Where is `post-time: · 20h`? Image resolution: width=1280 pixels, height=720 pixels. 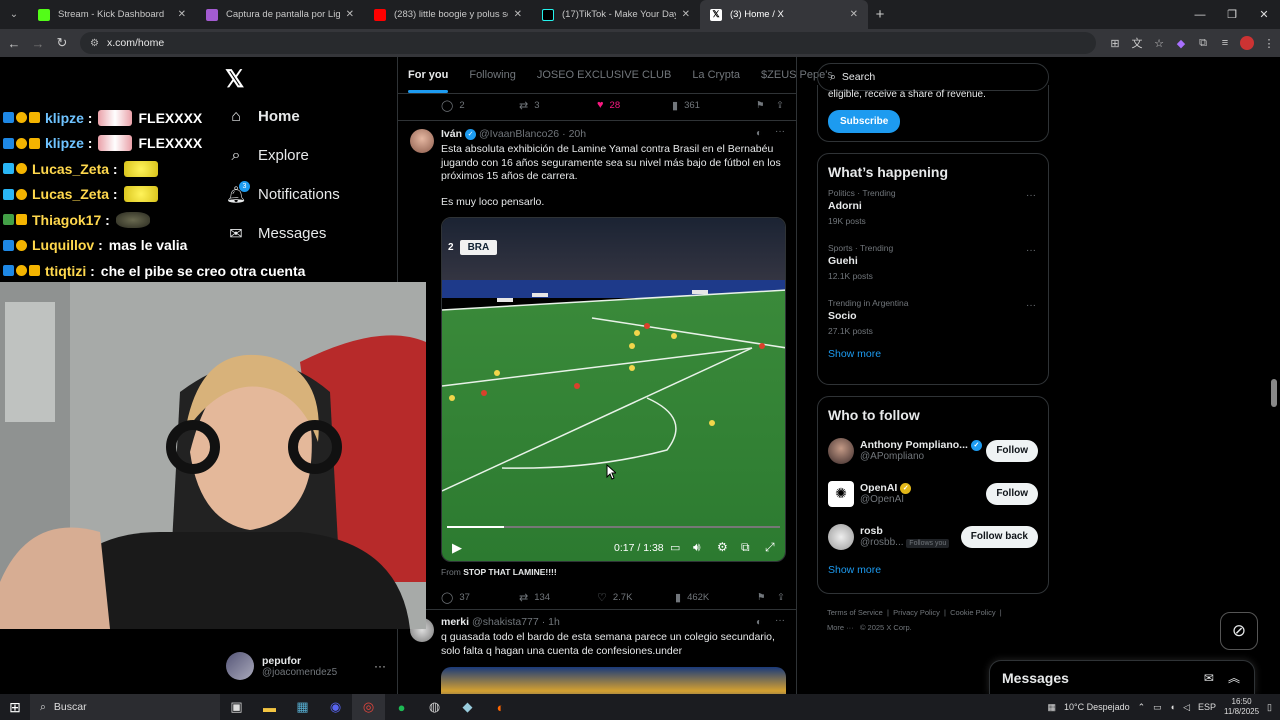
post-time: · 20h is located at coordinates (574, 134).